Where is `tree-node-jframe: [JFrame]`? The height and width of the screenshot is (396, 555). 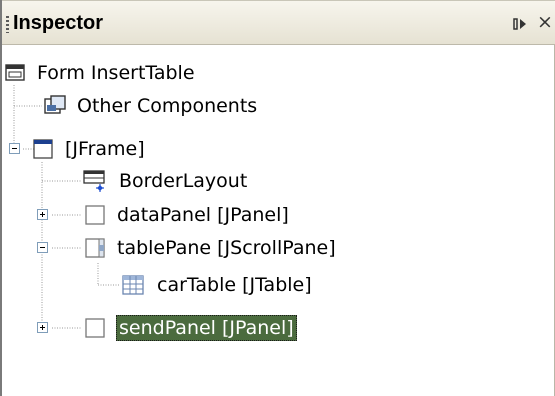
tree-node-jframe: [JFrame] is located at coordinates (89, 149).